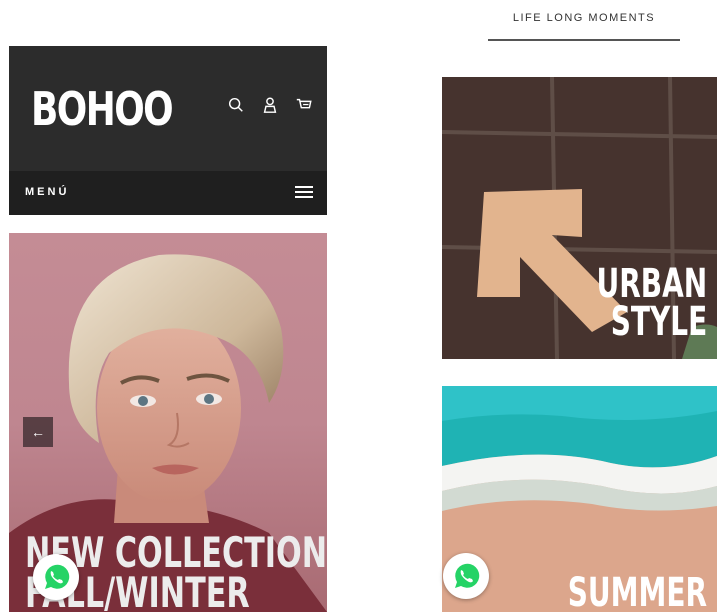 The width and height of the screenshot is (717, 612). Describe the element at coordinates (102, 109) in the screenshot. I see `site-logo: BOHOO` at that location.